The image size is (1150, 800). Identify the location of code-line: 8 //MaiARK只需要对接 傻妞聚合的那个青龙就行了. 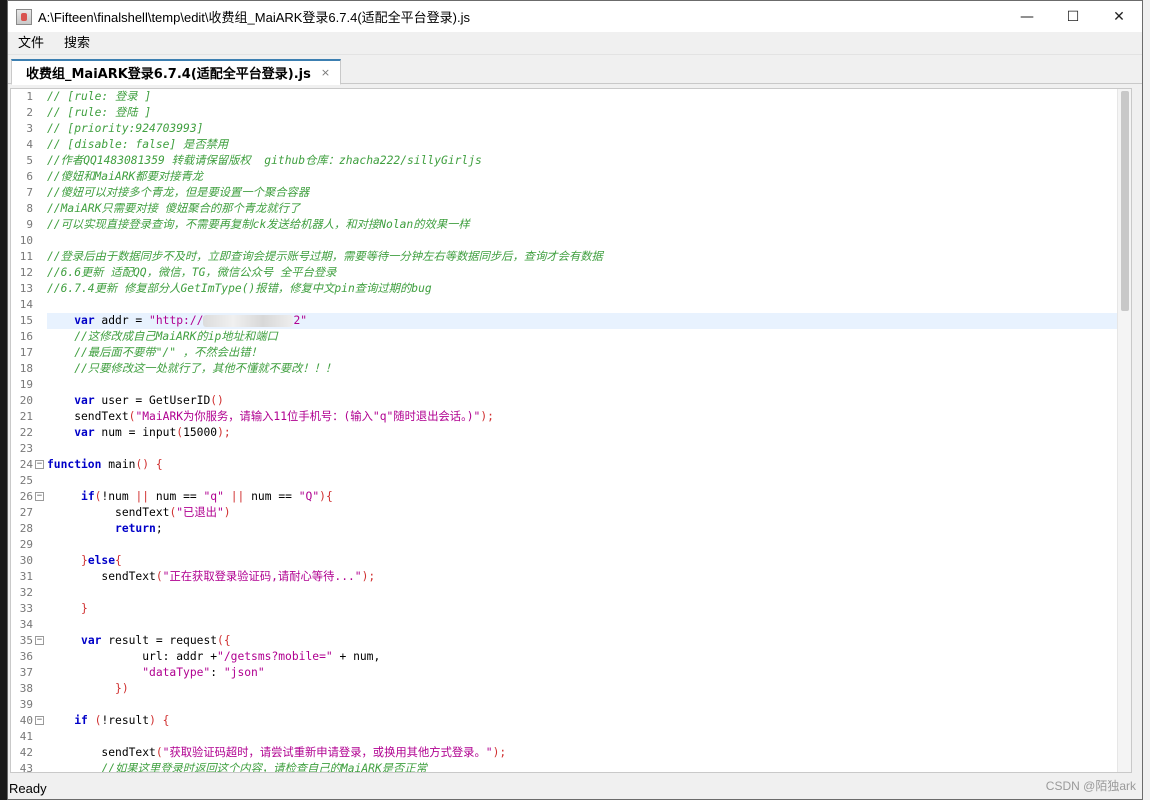
(571, 209).